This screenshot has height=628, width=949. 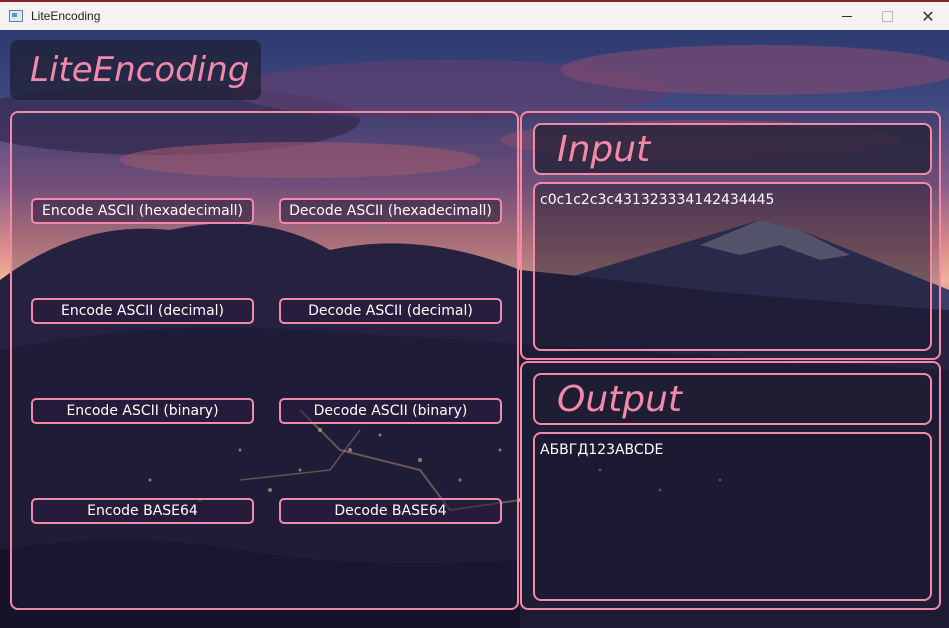 I want to click on logo-panel: LiteEncoding, so click(x=135, y=70).